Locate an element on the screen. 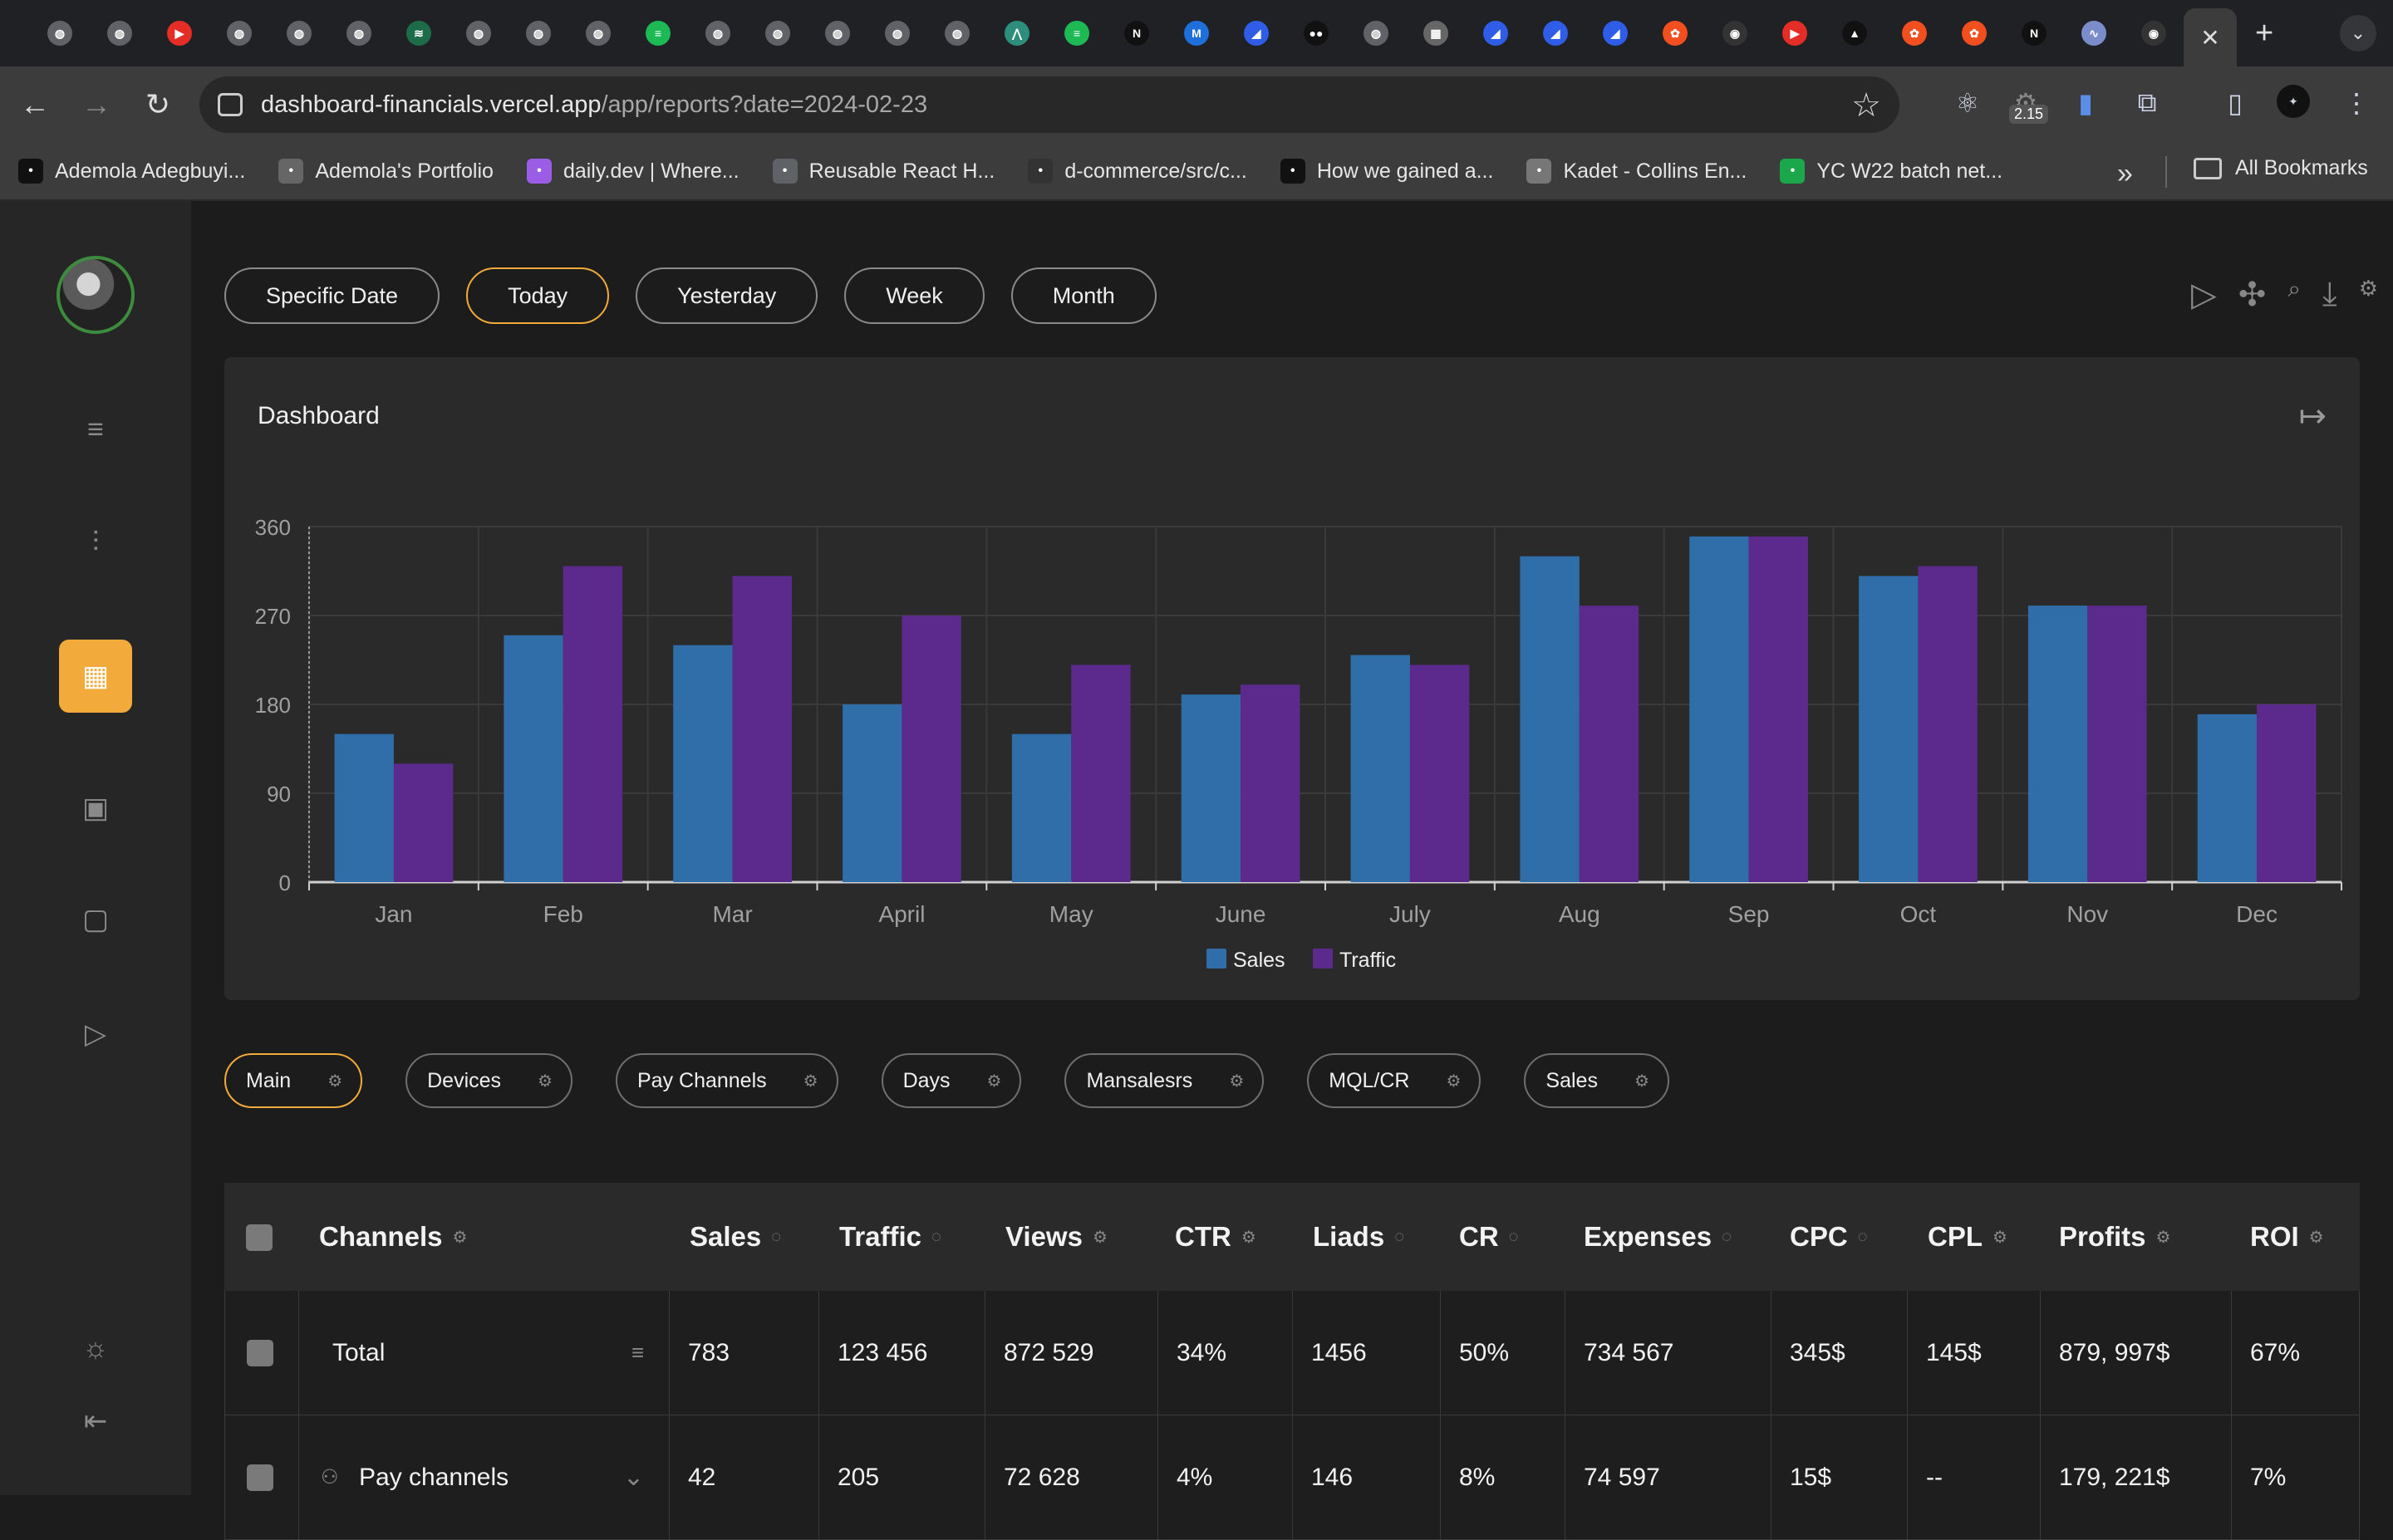 The width and height of the screenshot is (2393, 1540). puzzle-icon: ✣ is located at coordinates (2252, 295).